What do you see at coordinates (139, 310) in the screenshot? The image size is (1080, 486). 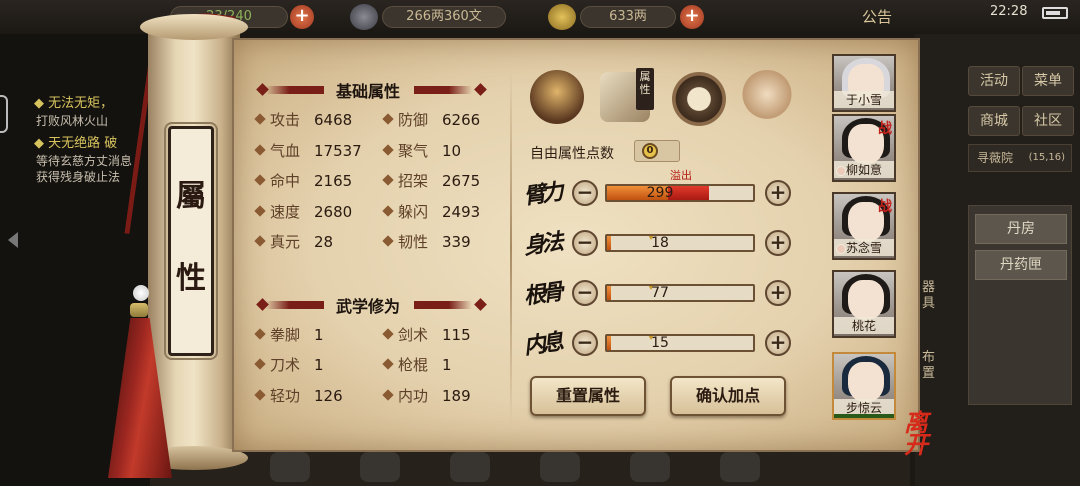 I see `tassel-knot` at bounding box center [139, 310].